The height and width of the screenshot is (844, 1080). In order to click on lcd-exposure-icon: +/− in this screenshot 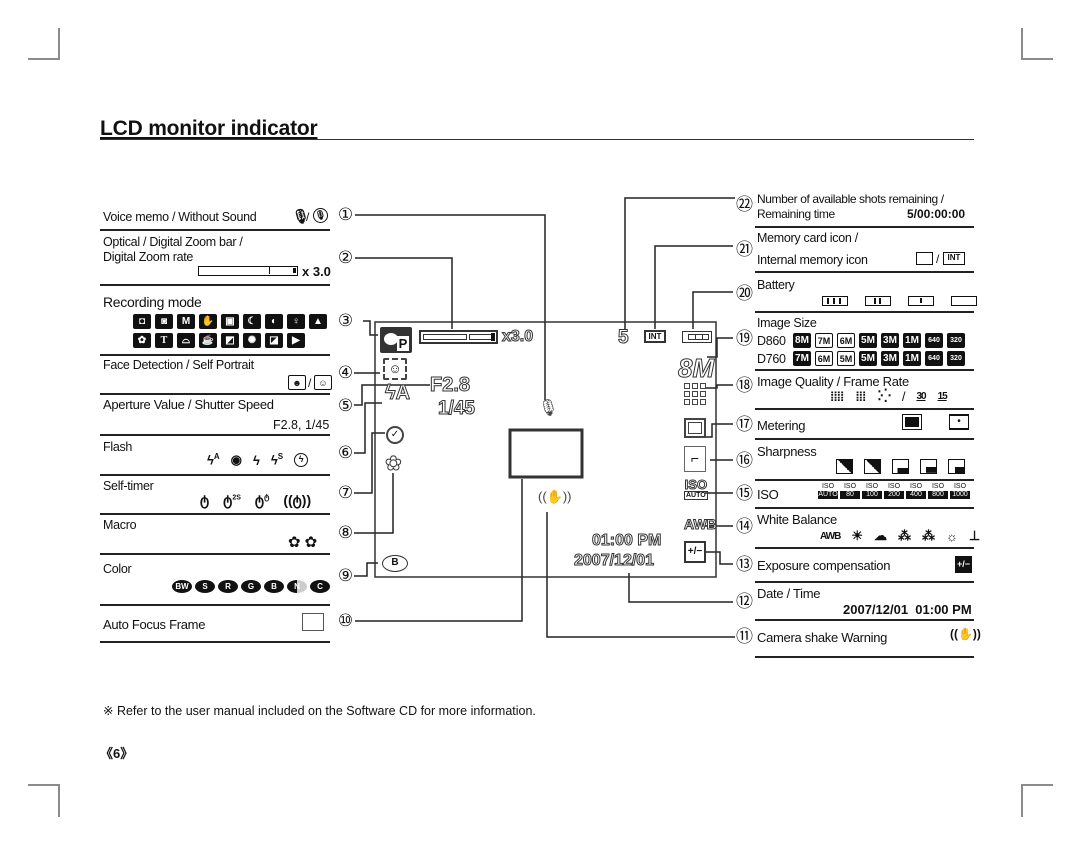, I will do `click(695, 552)`.